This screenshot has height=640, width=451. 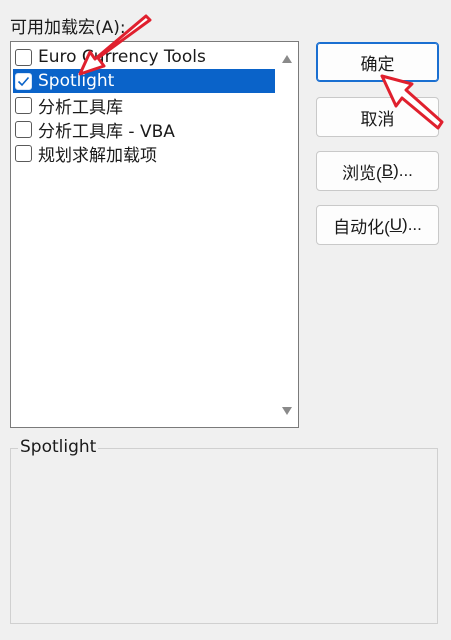 I want to click on available-addins-label: 可用加载宏(A):, so click(x=68, y=25).